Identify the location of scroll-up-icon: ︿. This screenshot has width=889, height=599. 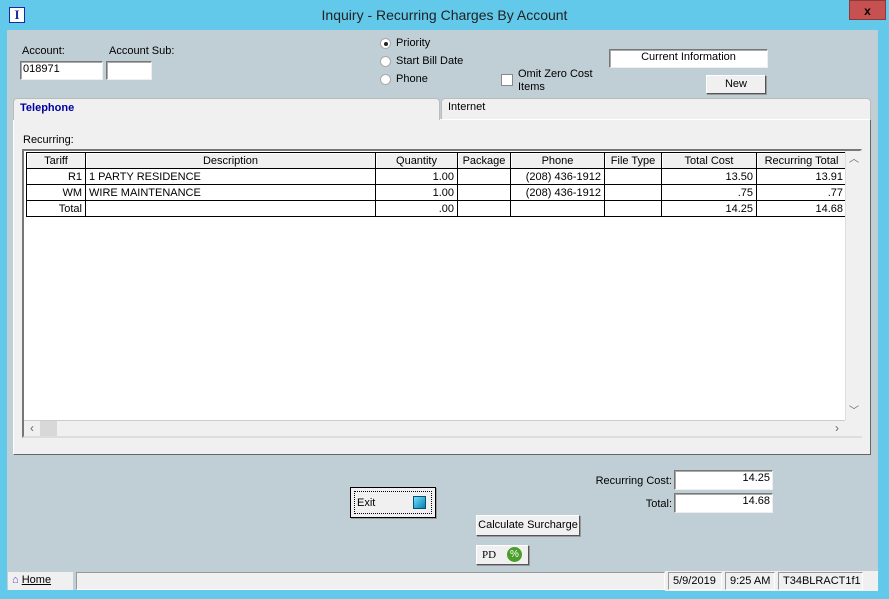
(854, 159).